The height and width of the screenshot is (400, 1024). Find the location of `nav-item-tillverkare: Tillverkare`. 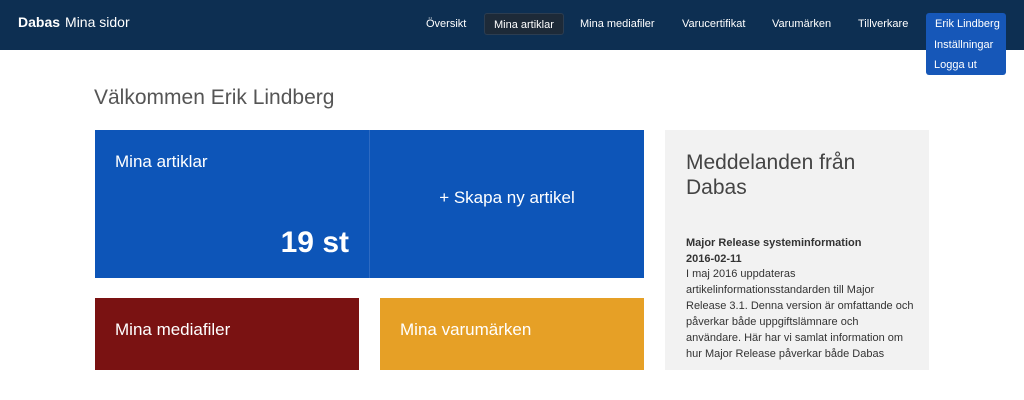

nav-item-tillverkare: Tillverkare is located at coordinates (883, 24).